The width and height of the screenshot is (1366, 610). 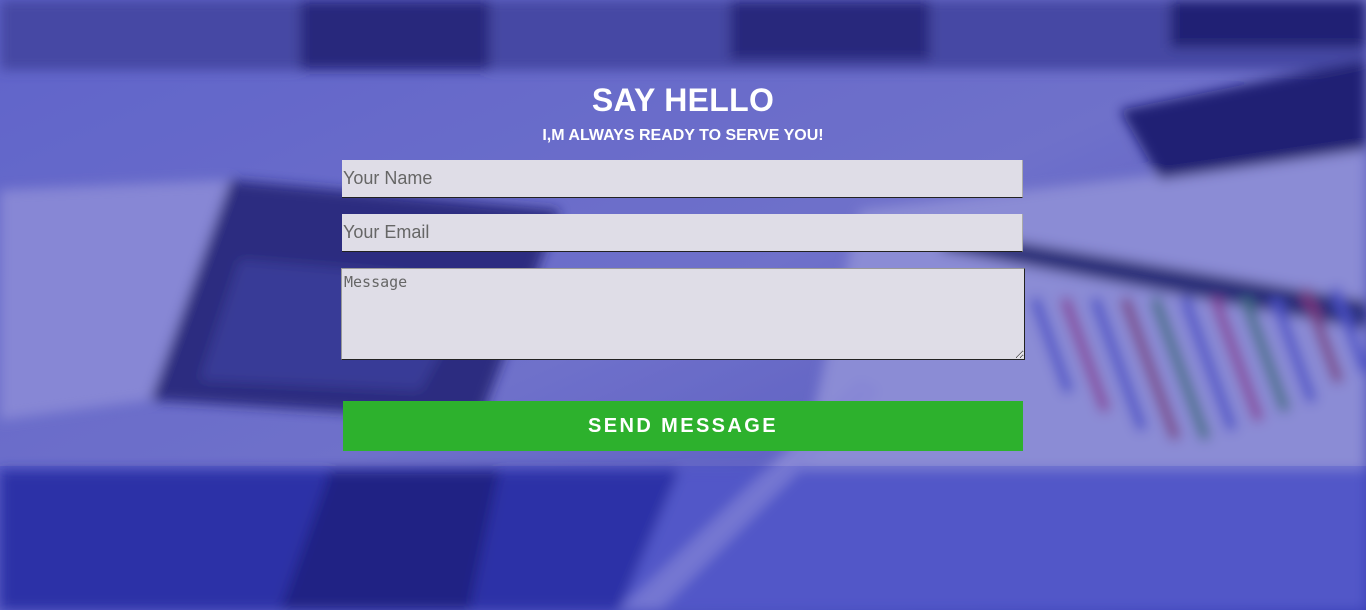 What do you see at coordinates (683, 426) in the screenshot?
I see `send-message-button: SEND MESSAGE` at bounding box center [683, 426].